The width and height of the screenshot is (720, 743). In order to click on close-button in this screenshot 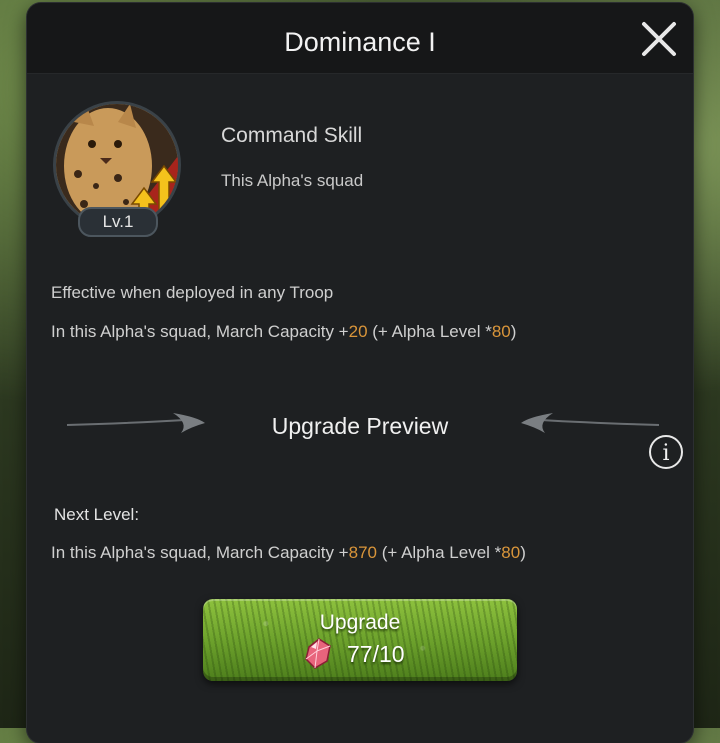, I will do `click(659, 39)`.